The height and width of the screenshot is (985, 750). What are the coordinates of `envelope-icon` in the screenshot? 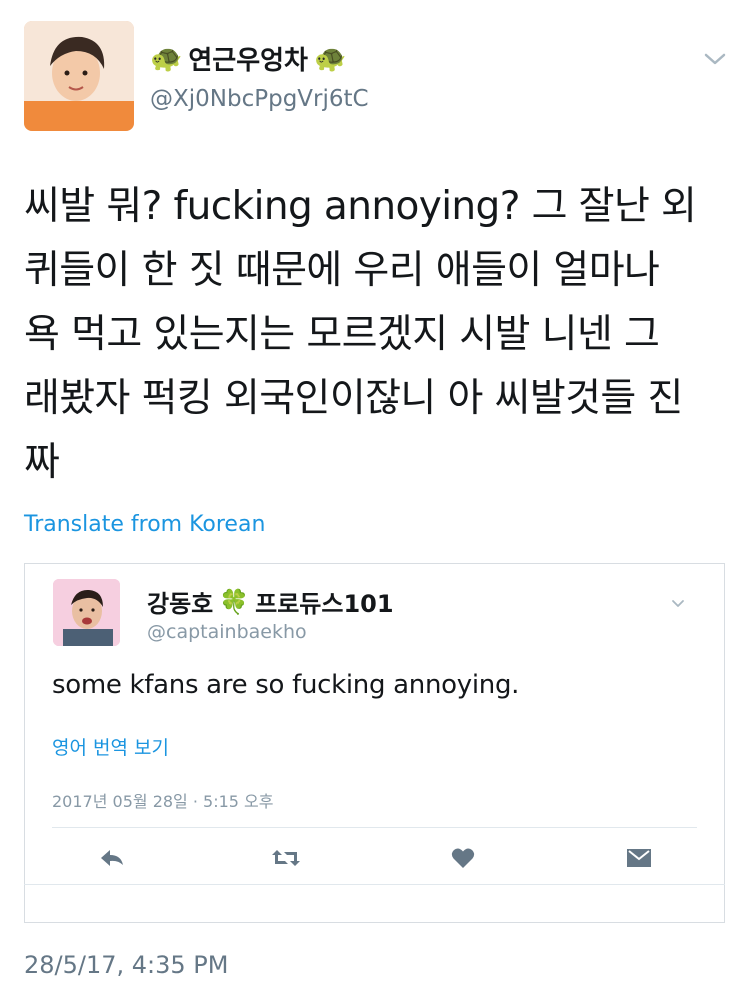 It's located at (639, 858).